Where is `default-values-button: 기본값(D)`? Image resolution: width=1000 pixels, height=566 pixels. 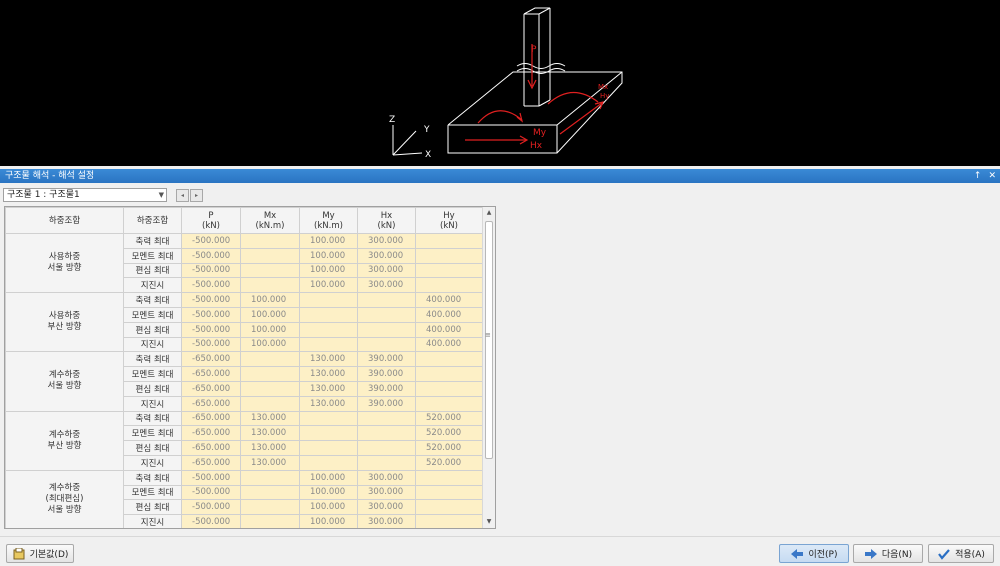
default-values-button: 기본값(D) is located at coordinates (40, 553).